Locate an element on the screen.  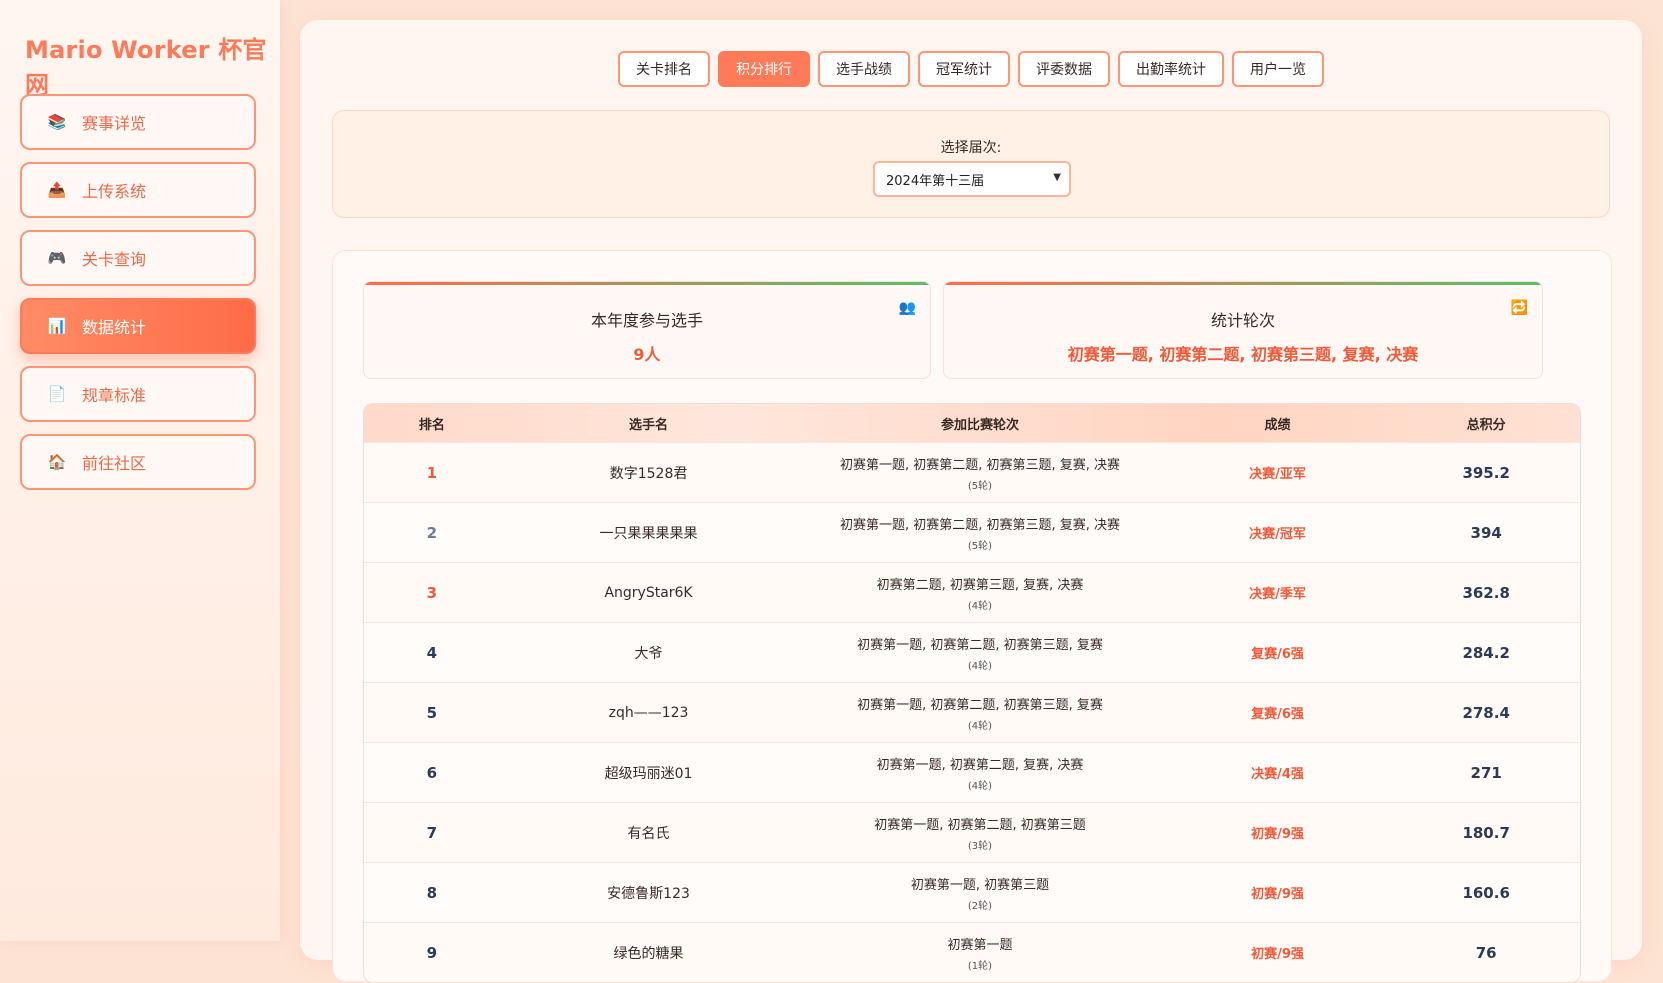
sidebar-item-3: 🎮 关卡查询 is located at coordinates (138, 258).